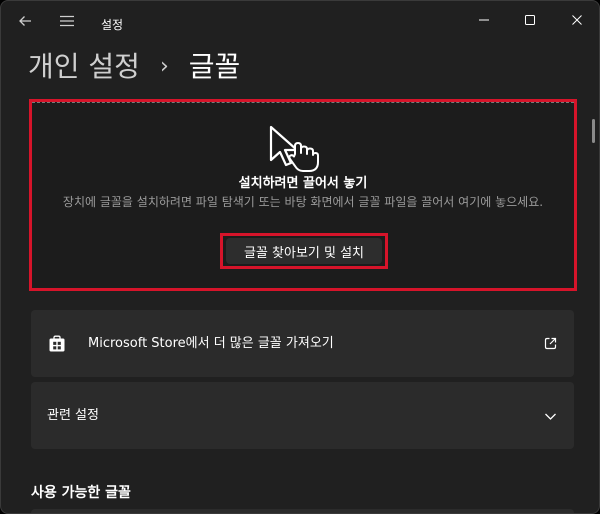 The height and width of the screenshot is (514, 600). I want to click on drag-hand-icon, so click(294, 148).